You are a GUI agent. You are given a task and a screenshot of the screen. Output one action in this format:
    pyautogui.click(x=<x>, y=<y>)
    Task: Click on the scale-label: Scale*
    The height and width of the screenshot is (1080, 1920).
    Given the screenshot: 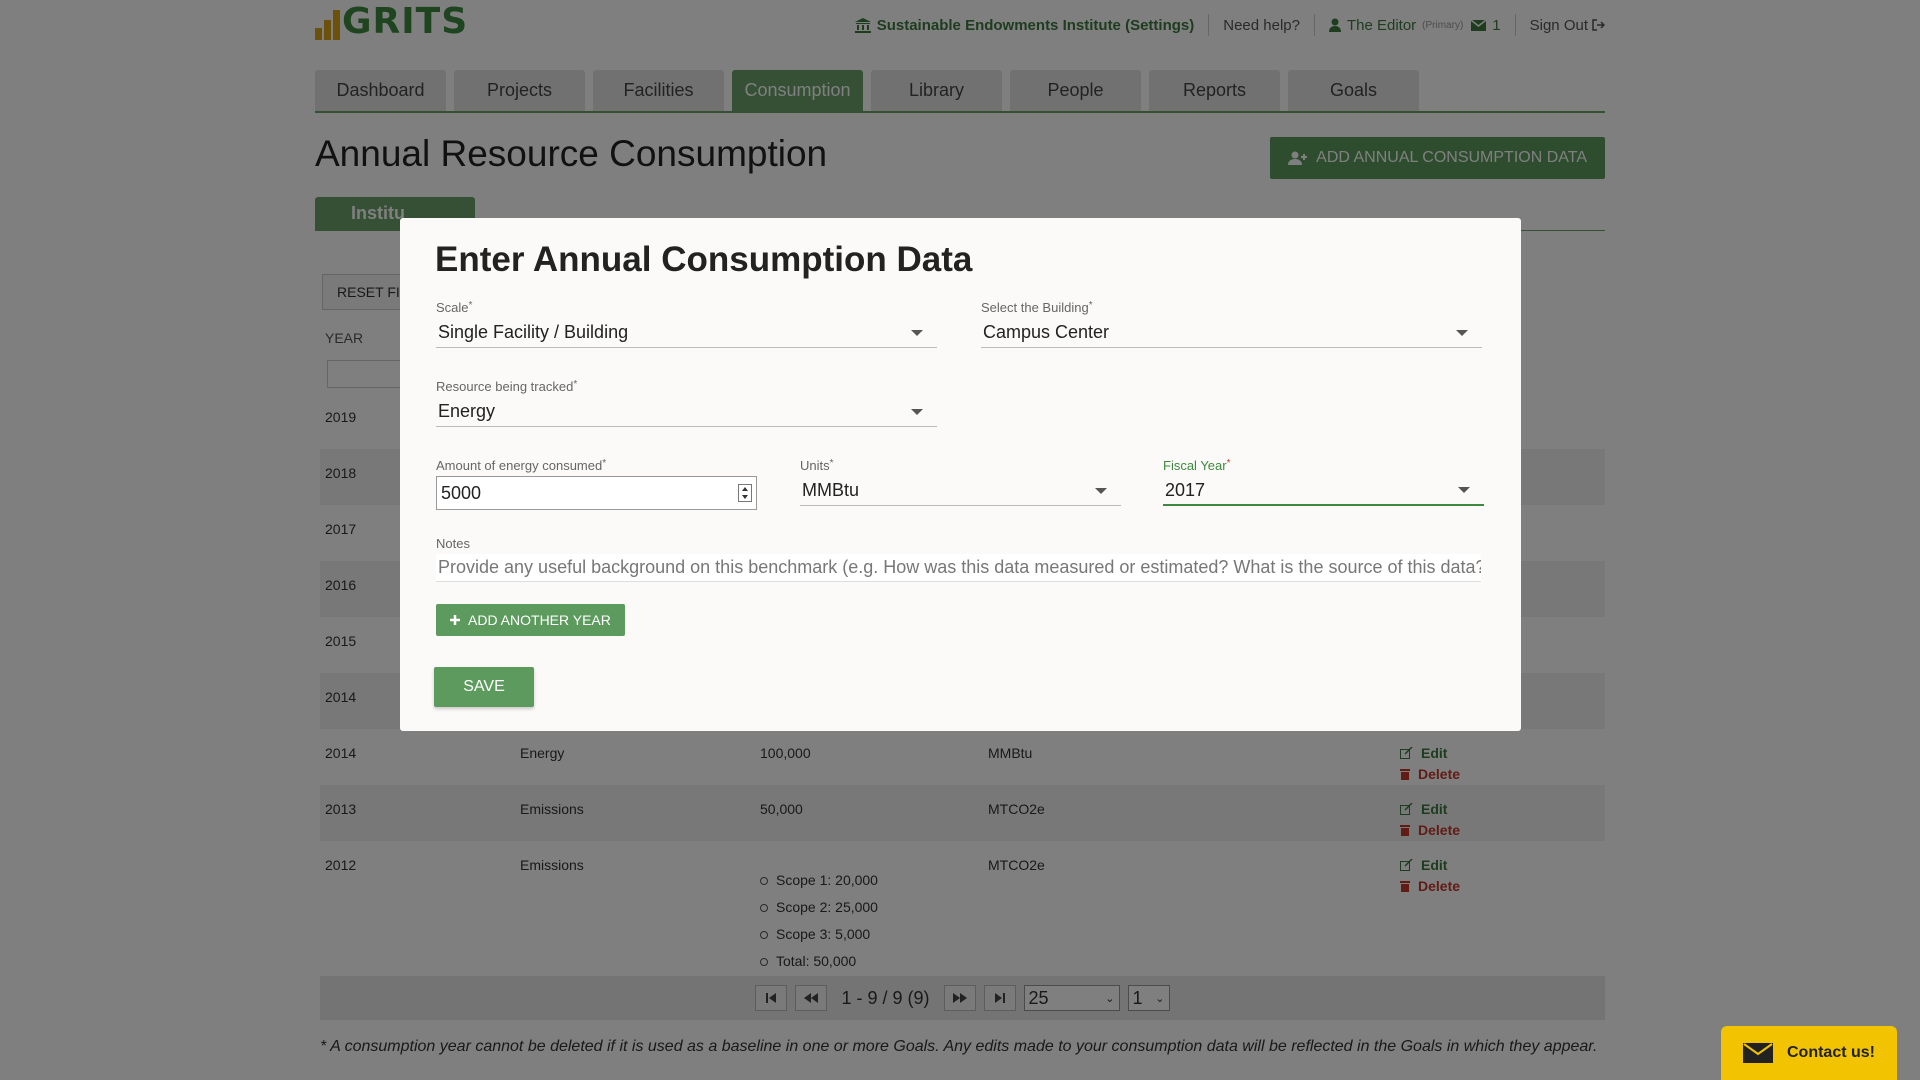 What is the action you would take?
    pyautogui.click(x=686, y=307)
    